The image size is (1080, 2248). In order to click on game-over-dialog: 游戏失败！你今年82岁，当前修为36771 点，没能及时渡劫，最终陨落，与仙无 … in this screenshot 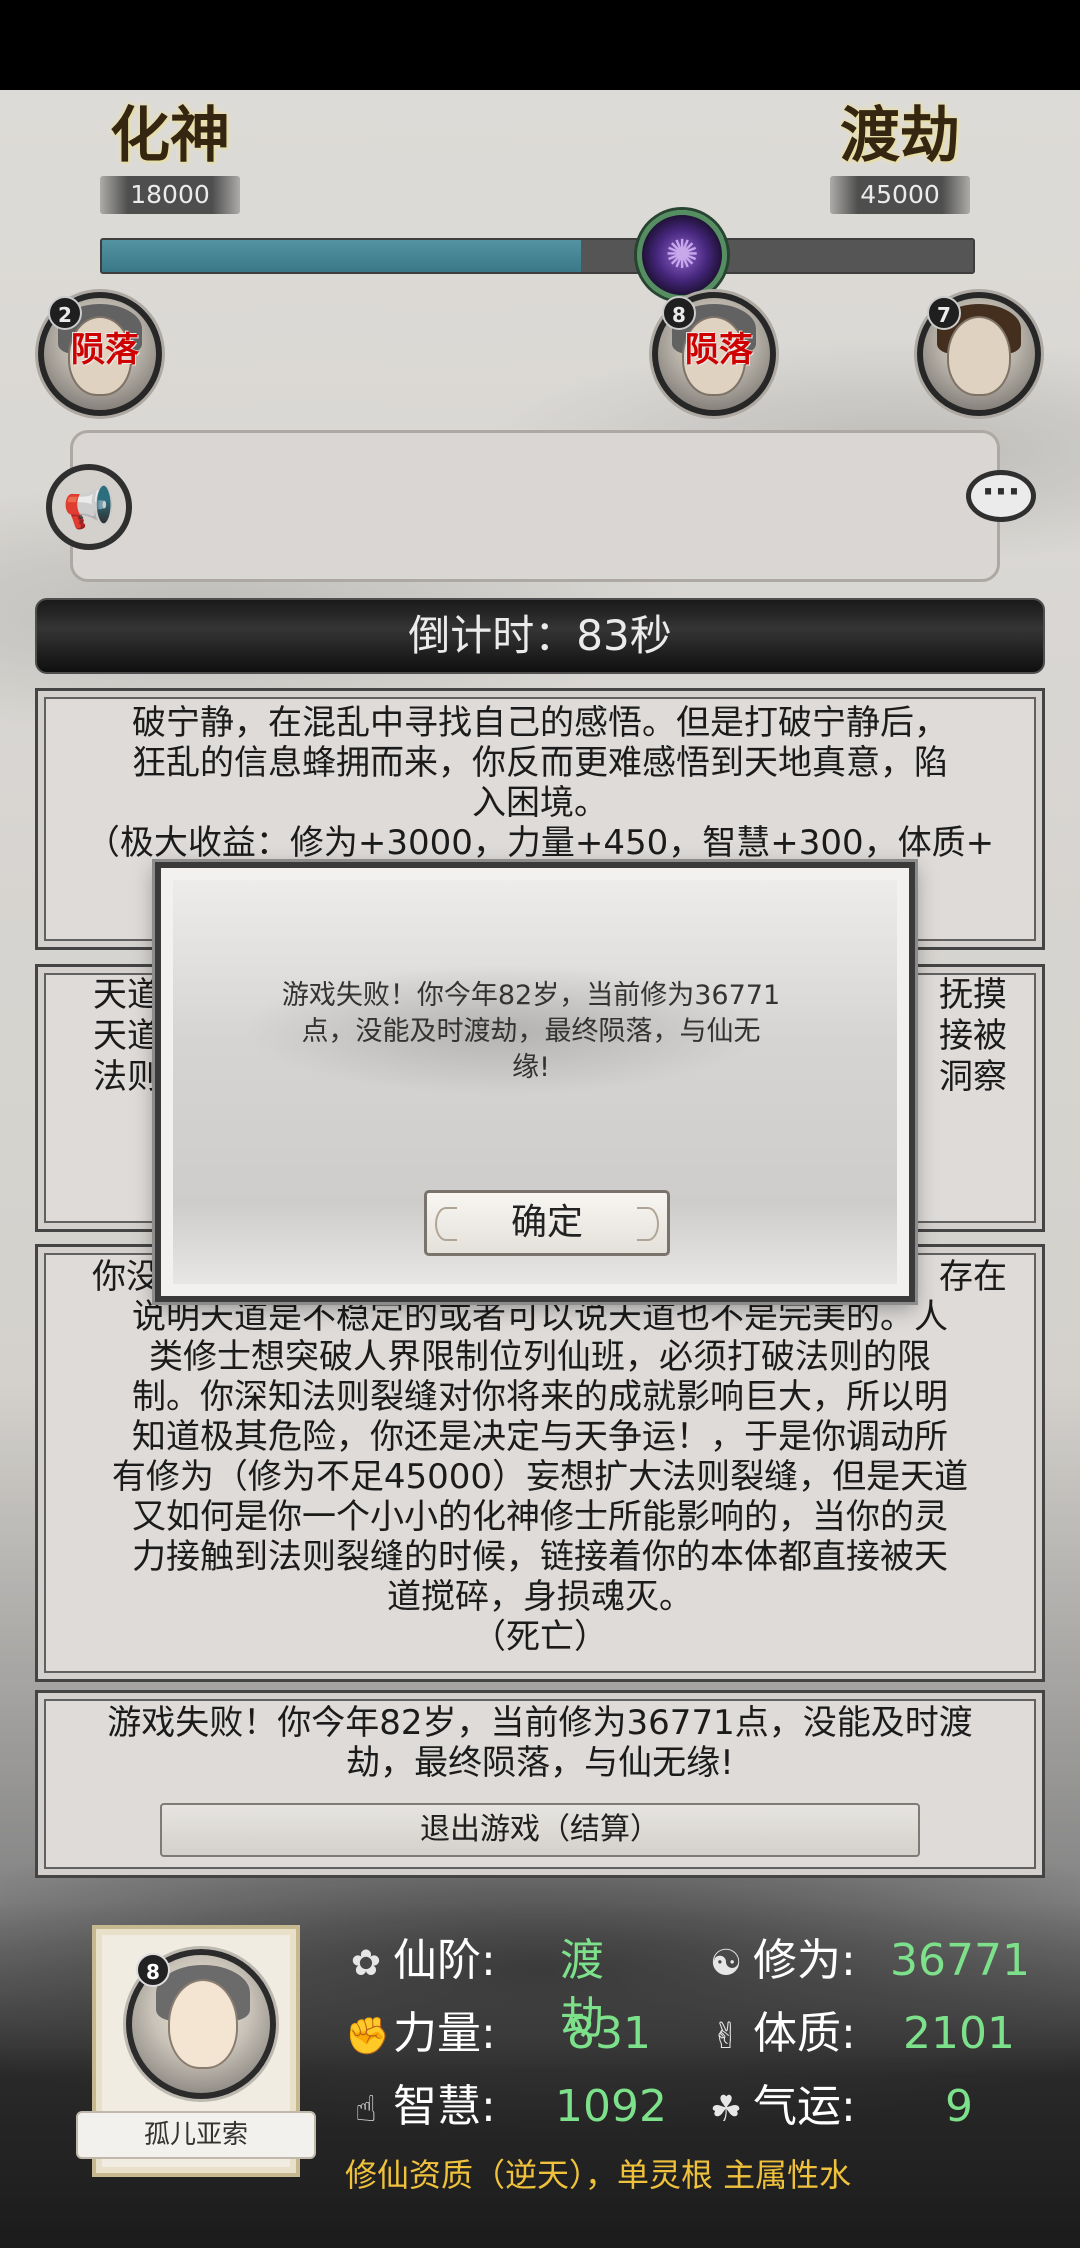, I will do `click(535, 1082)`.